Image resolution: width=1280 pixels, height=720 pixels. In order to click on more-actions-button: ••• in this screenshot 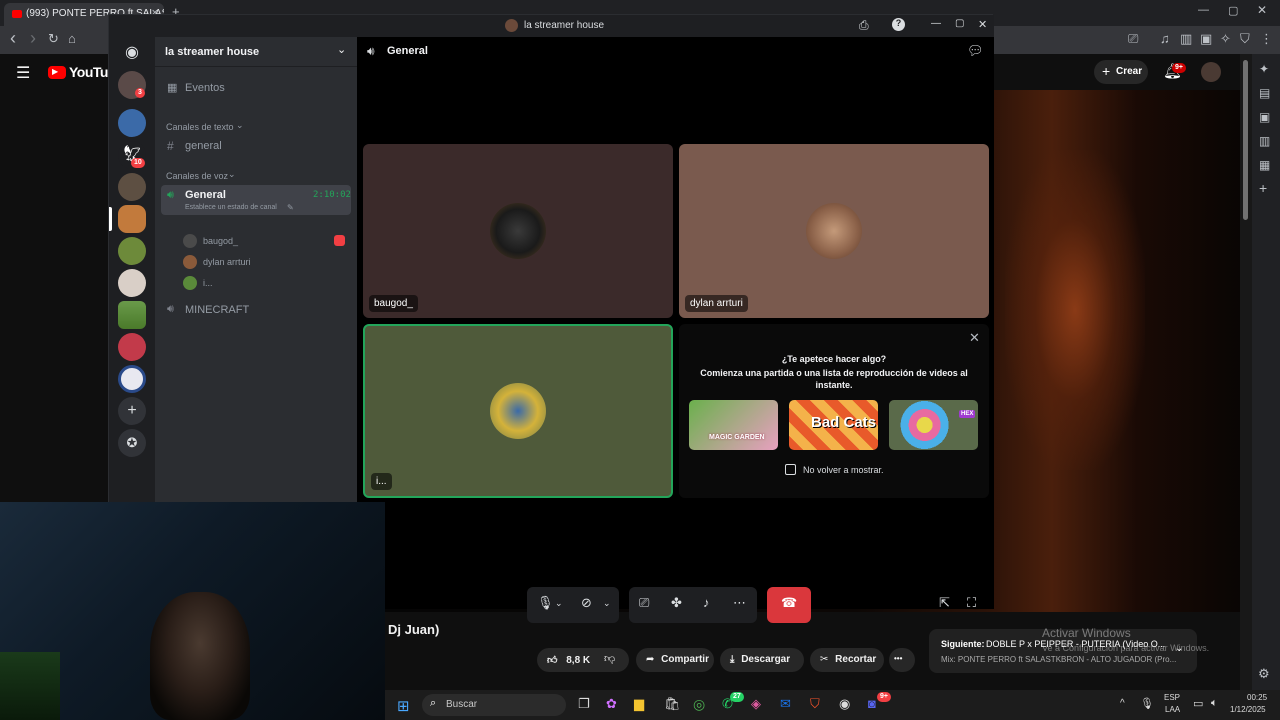, I will do `click(902, 660)`.